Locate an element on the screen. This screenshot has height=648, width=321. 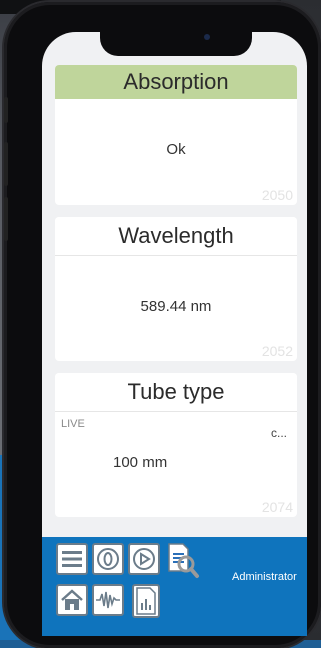
card-id: 2050 is located at coordinates (277, 195).